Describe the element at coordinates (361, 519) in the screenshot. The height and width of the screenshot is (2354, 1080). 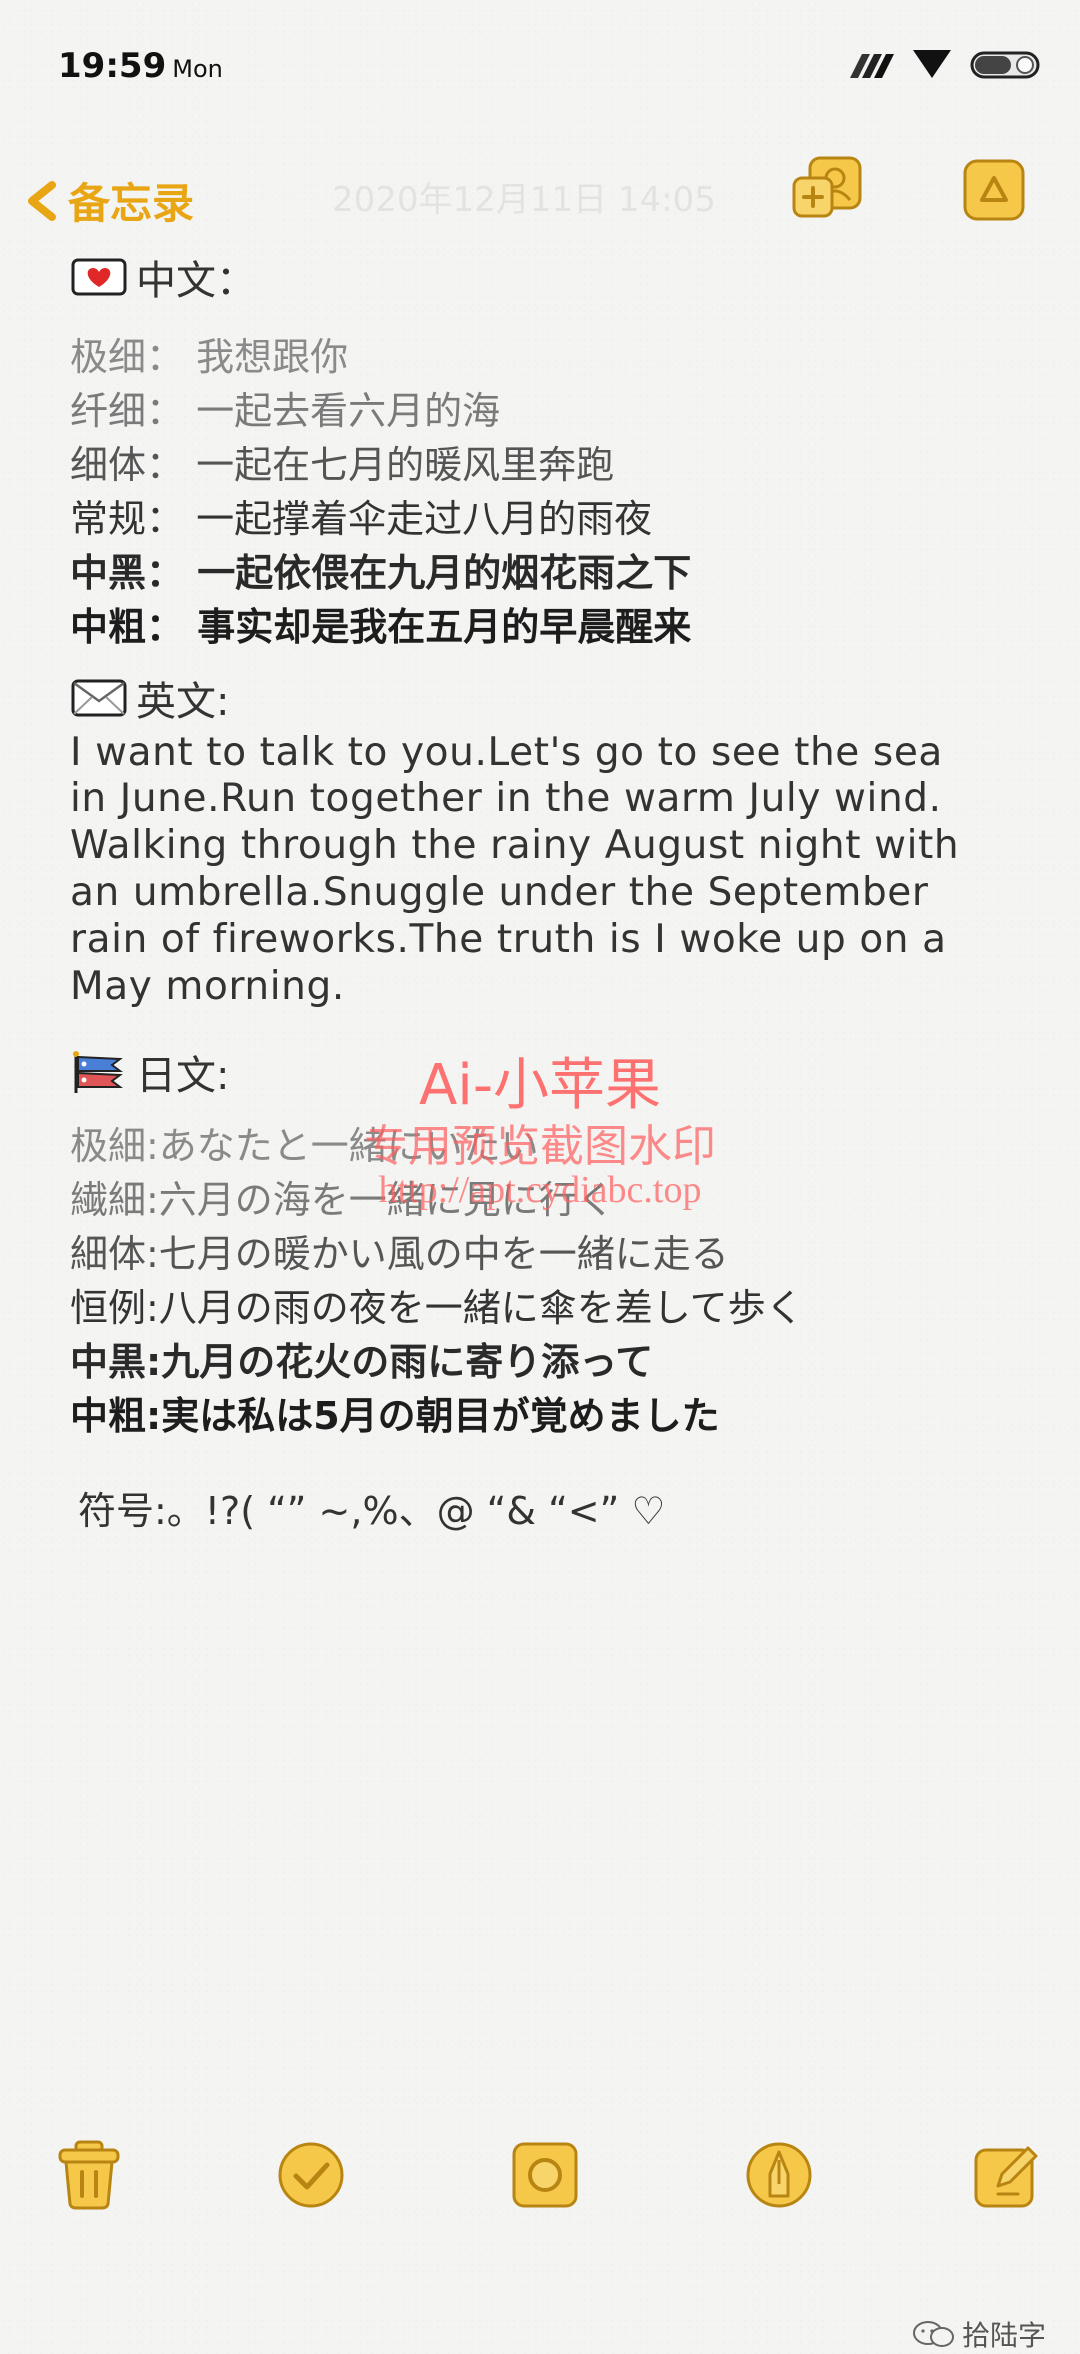
I see `chinese-line-4: 常规： 一起撑着伞走过八月的雨夜` at that location.